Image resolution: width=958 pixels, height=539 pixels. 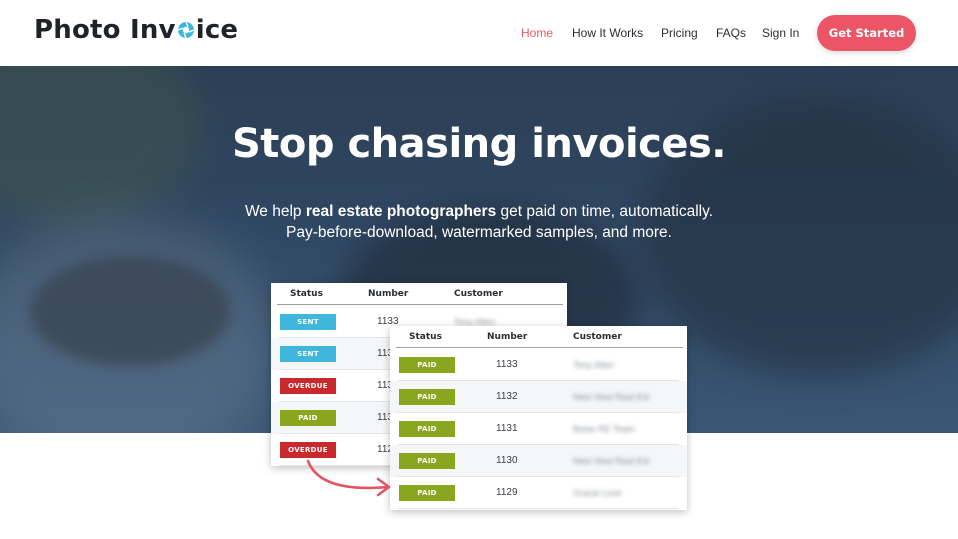 I want to click on brand-logo: Photo Inv ice, so click(x=136, y=30).